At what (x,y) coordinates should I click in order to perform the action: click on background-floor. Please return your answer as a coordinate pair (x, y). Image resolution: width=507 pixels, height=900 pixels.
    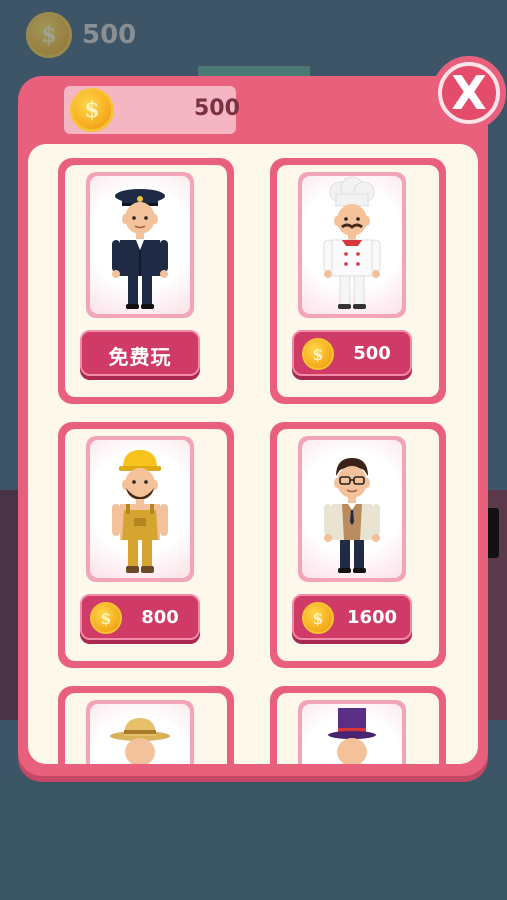
    Looking at the image, I should click on (253, 840).